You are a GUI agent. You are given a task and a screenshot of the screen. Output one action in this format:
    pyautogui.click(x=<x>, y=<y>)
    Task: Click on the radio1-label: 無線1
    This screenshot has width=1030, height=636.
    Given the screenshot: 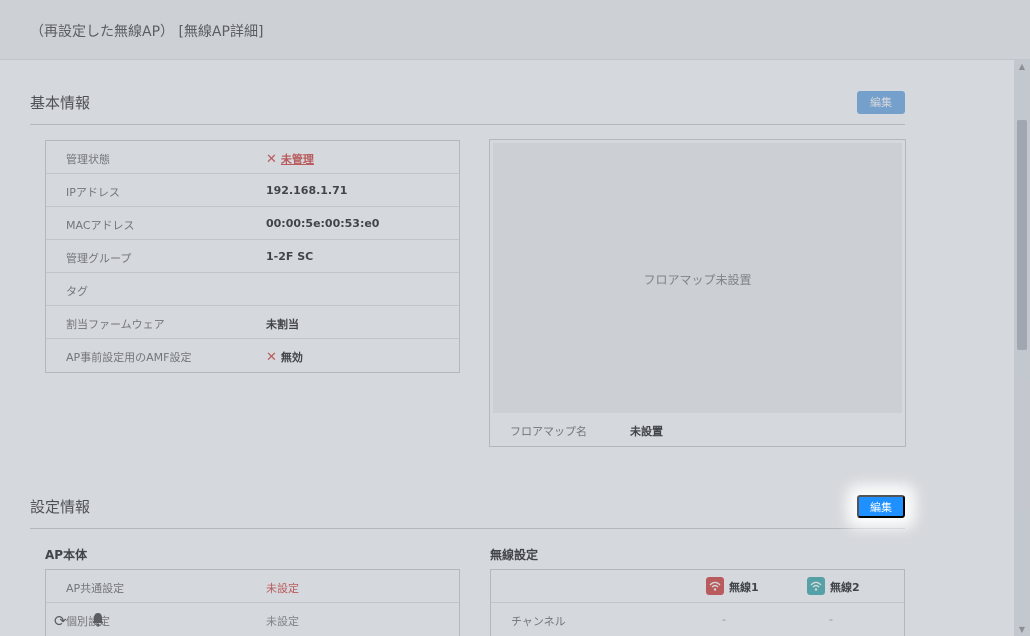 What is the action you would take?
    pyautogui.click(x=744, y=587)
    